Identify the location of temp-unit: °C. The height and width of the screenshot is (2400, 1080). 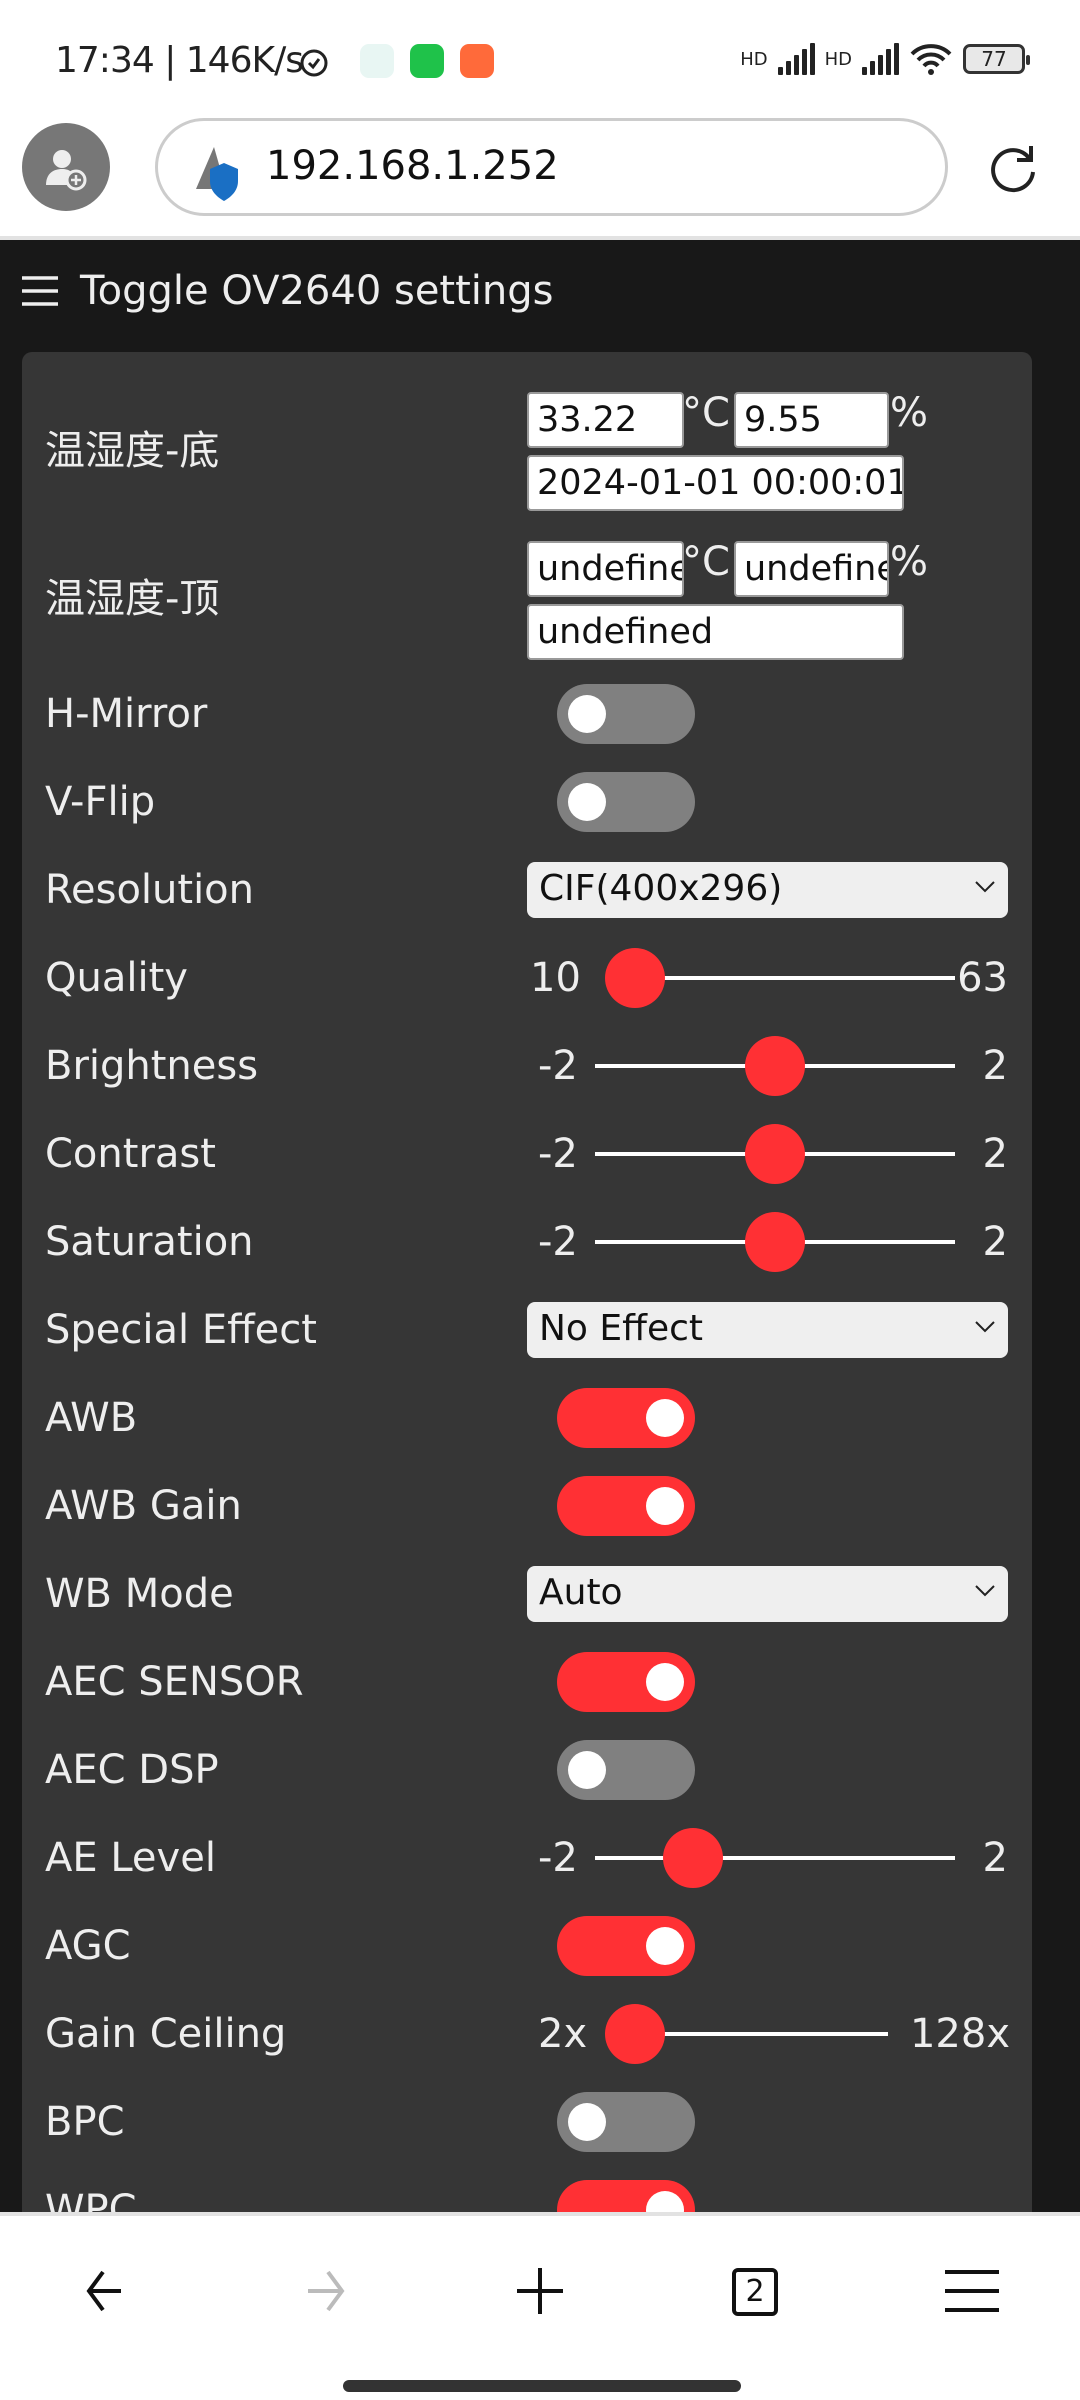
(706, 562).